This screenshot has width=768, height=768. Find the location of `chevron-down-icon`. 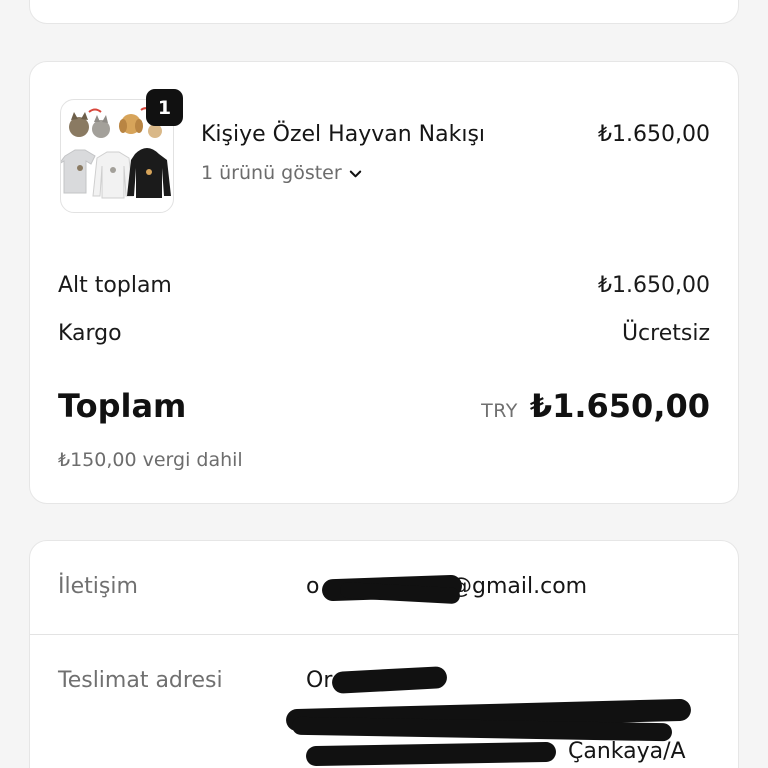

chevron-down-icon is located at coordinates (355, 173).